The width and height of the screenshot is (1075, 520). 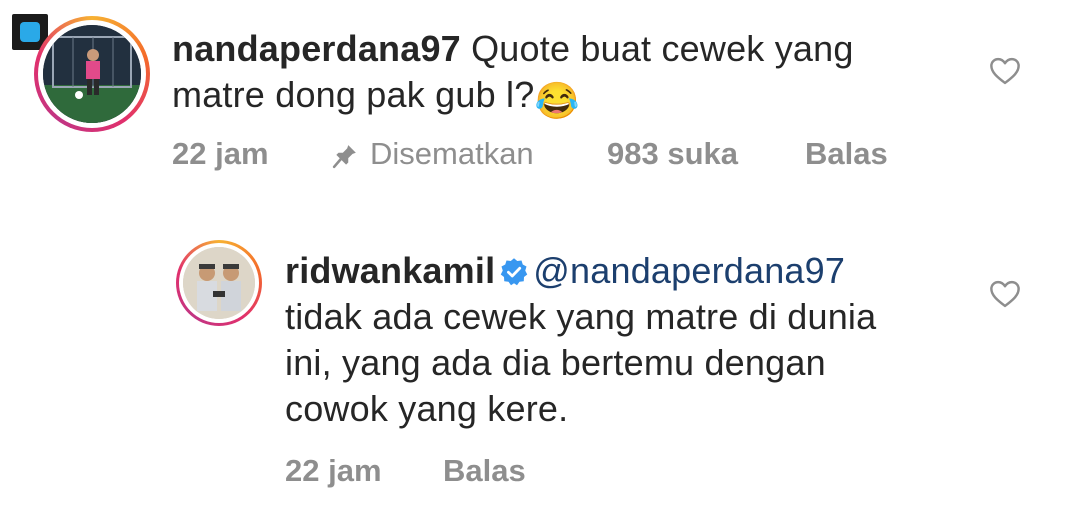 What do you see at coordinates (333, 470) in the screenshot?
I see `reply-time: 22 jam` at bounding box center [333, 470].